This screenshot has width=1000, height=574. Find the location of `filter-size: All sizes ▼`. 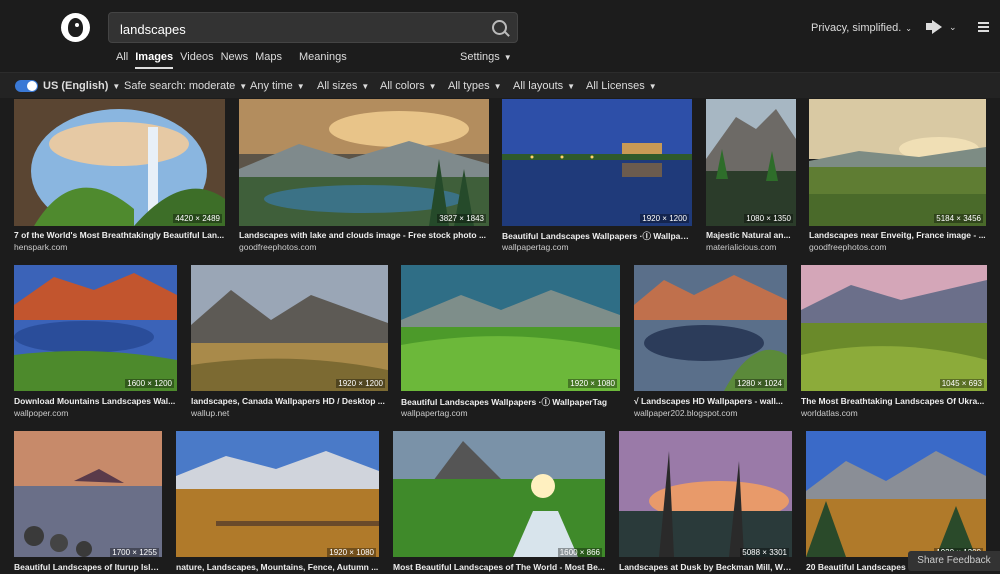

filter-size: All sizes ▼ is located at coordinates (343, 86).